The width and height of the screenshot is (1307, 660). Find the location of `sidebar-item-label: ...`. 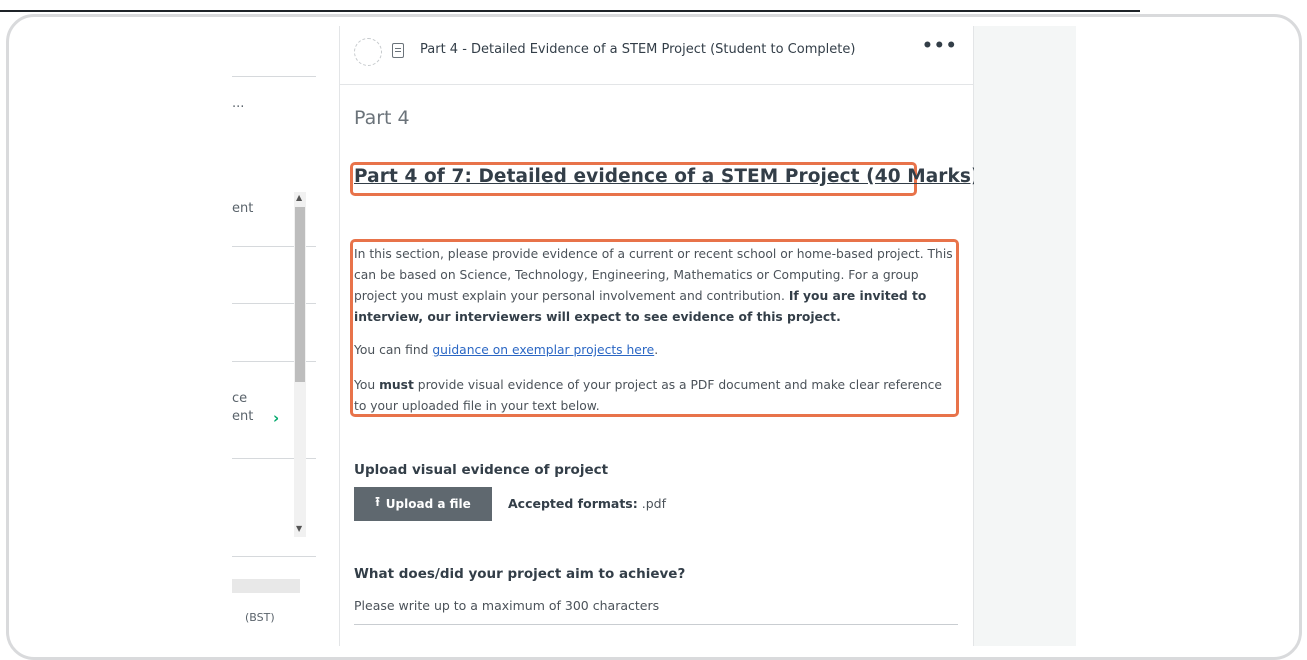

sidebar-item-label: ... is located at coordinates (238, 103).